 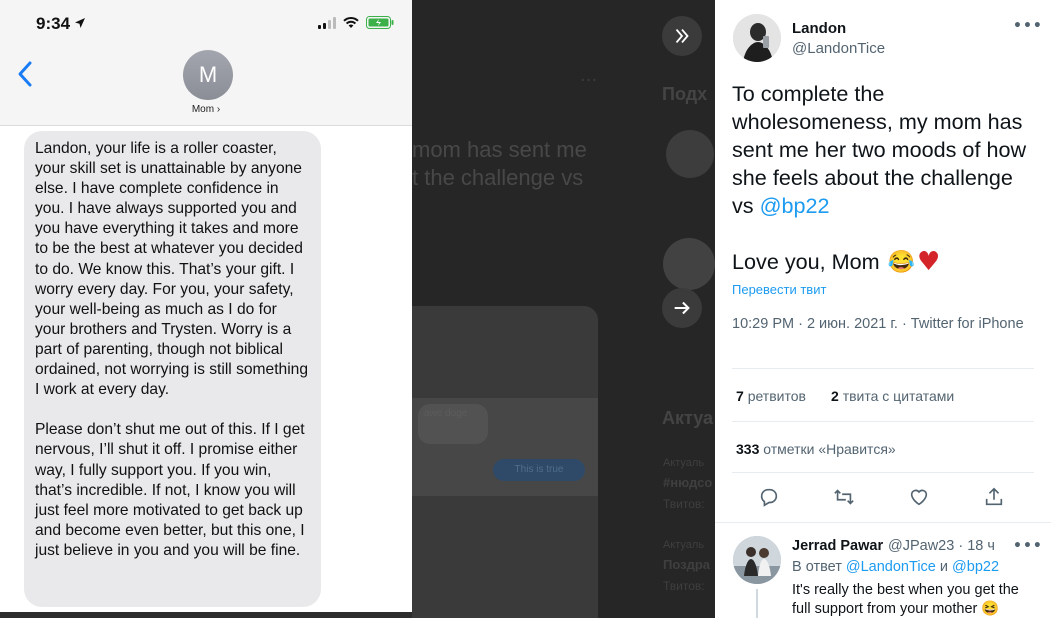 I want to click on status-time: 9:34, so click(x=53, y=23).